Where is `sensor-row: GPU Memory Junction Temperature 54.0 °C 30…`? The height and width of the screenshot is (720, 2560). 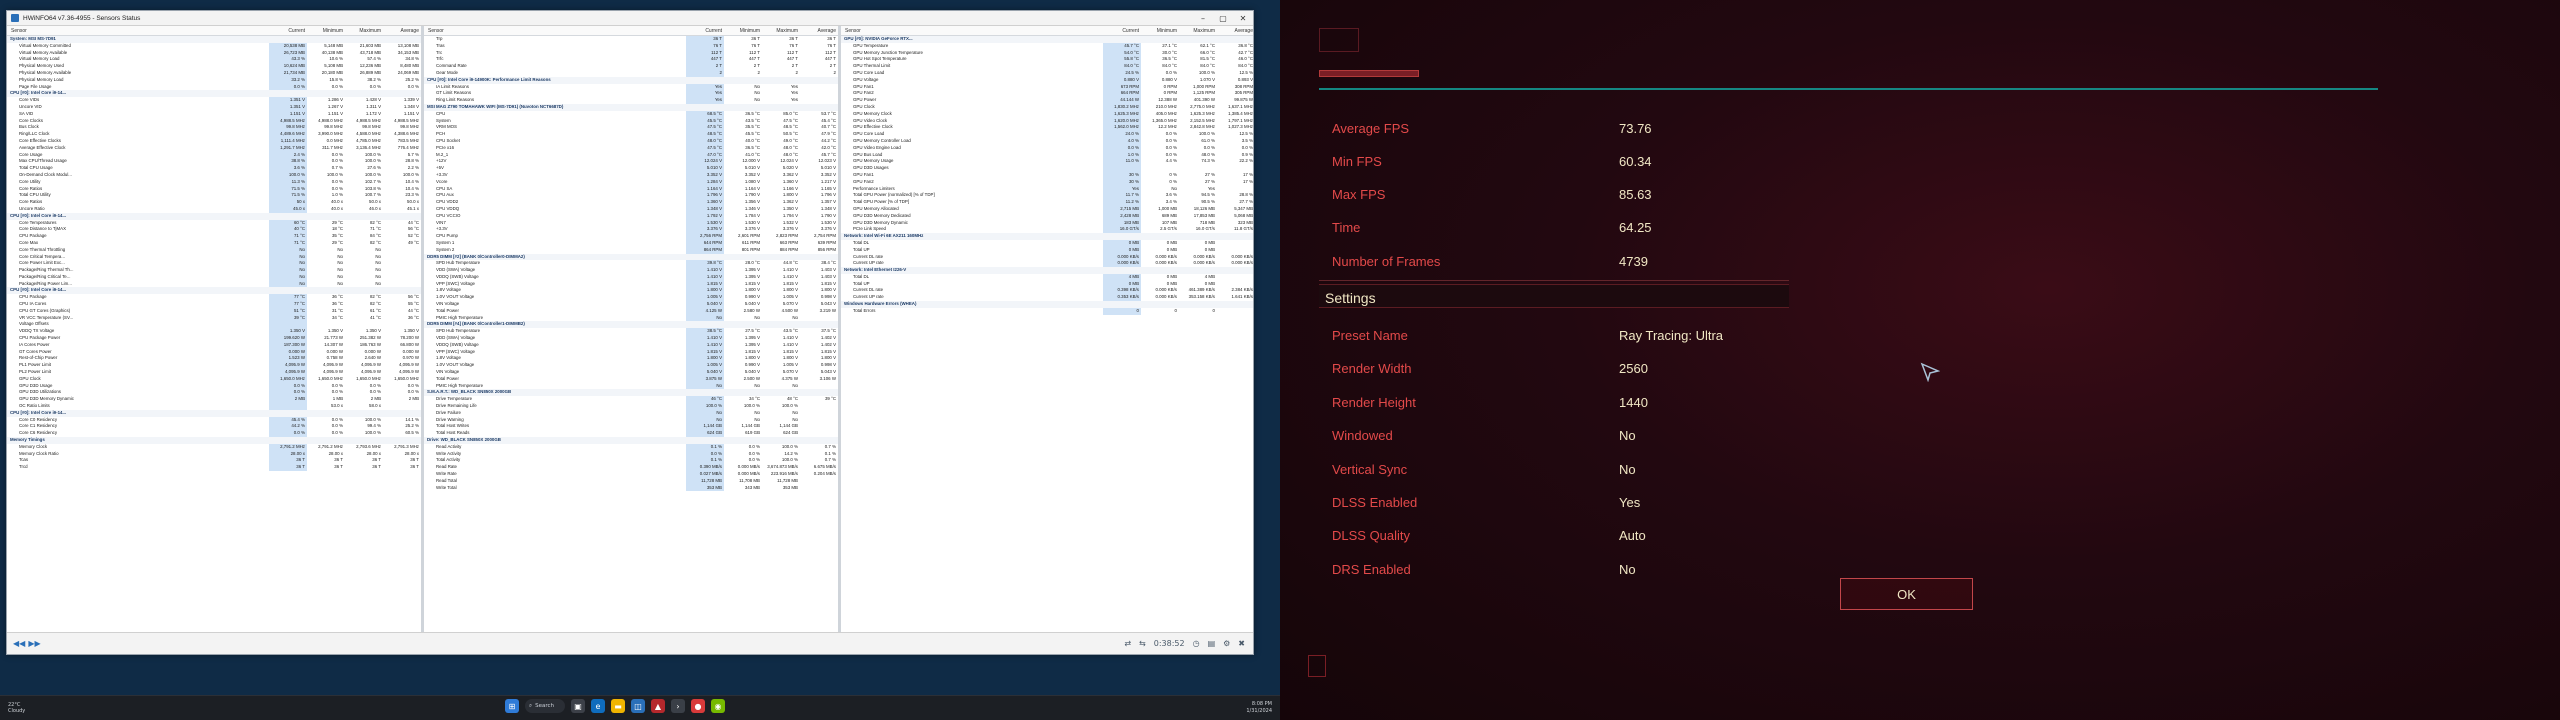 sensor-row: GPU Memory Junction Temperature 54.0 °C 30… is located at coordinates (1047, 53).